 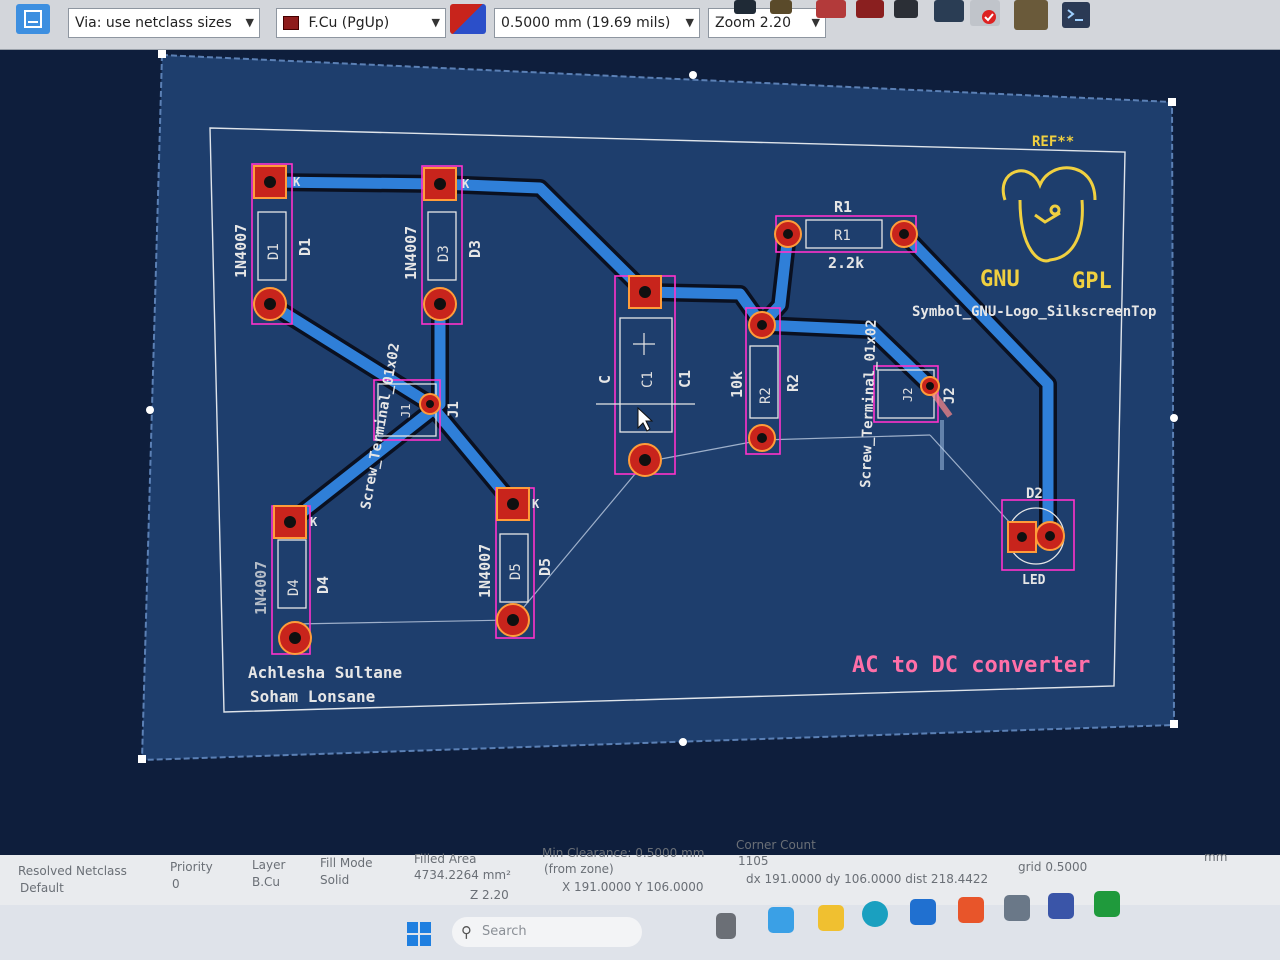 I want to click on search-placeholder: Search, so click(x=504, y=931).